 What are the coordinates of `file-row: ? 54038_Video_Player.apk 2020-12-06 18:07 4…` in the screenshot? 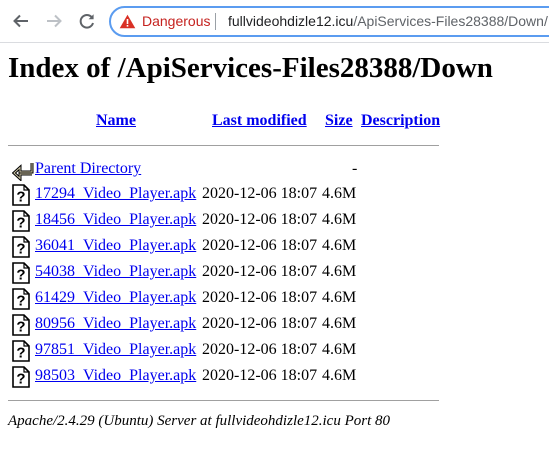 It's located at (233, 273).